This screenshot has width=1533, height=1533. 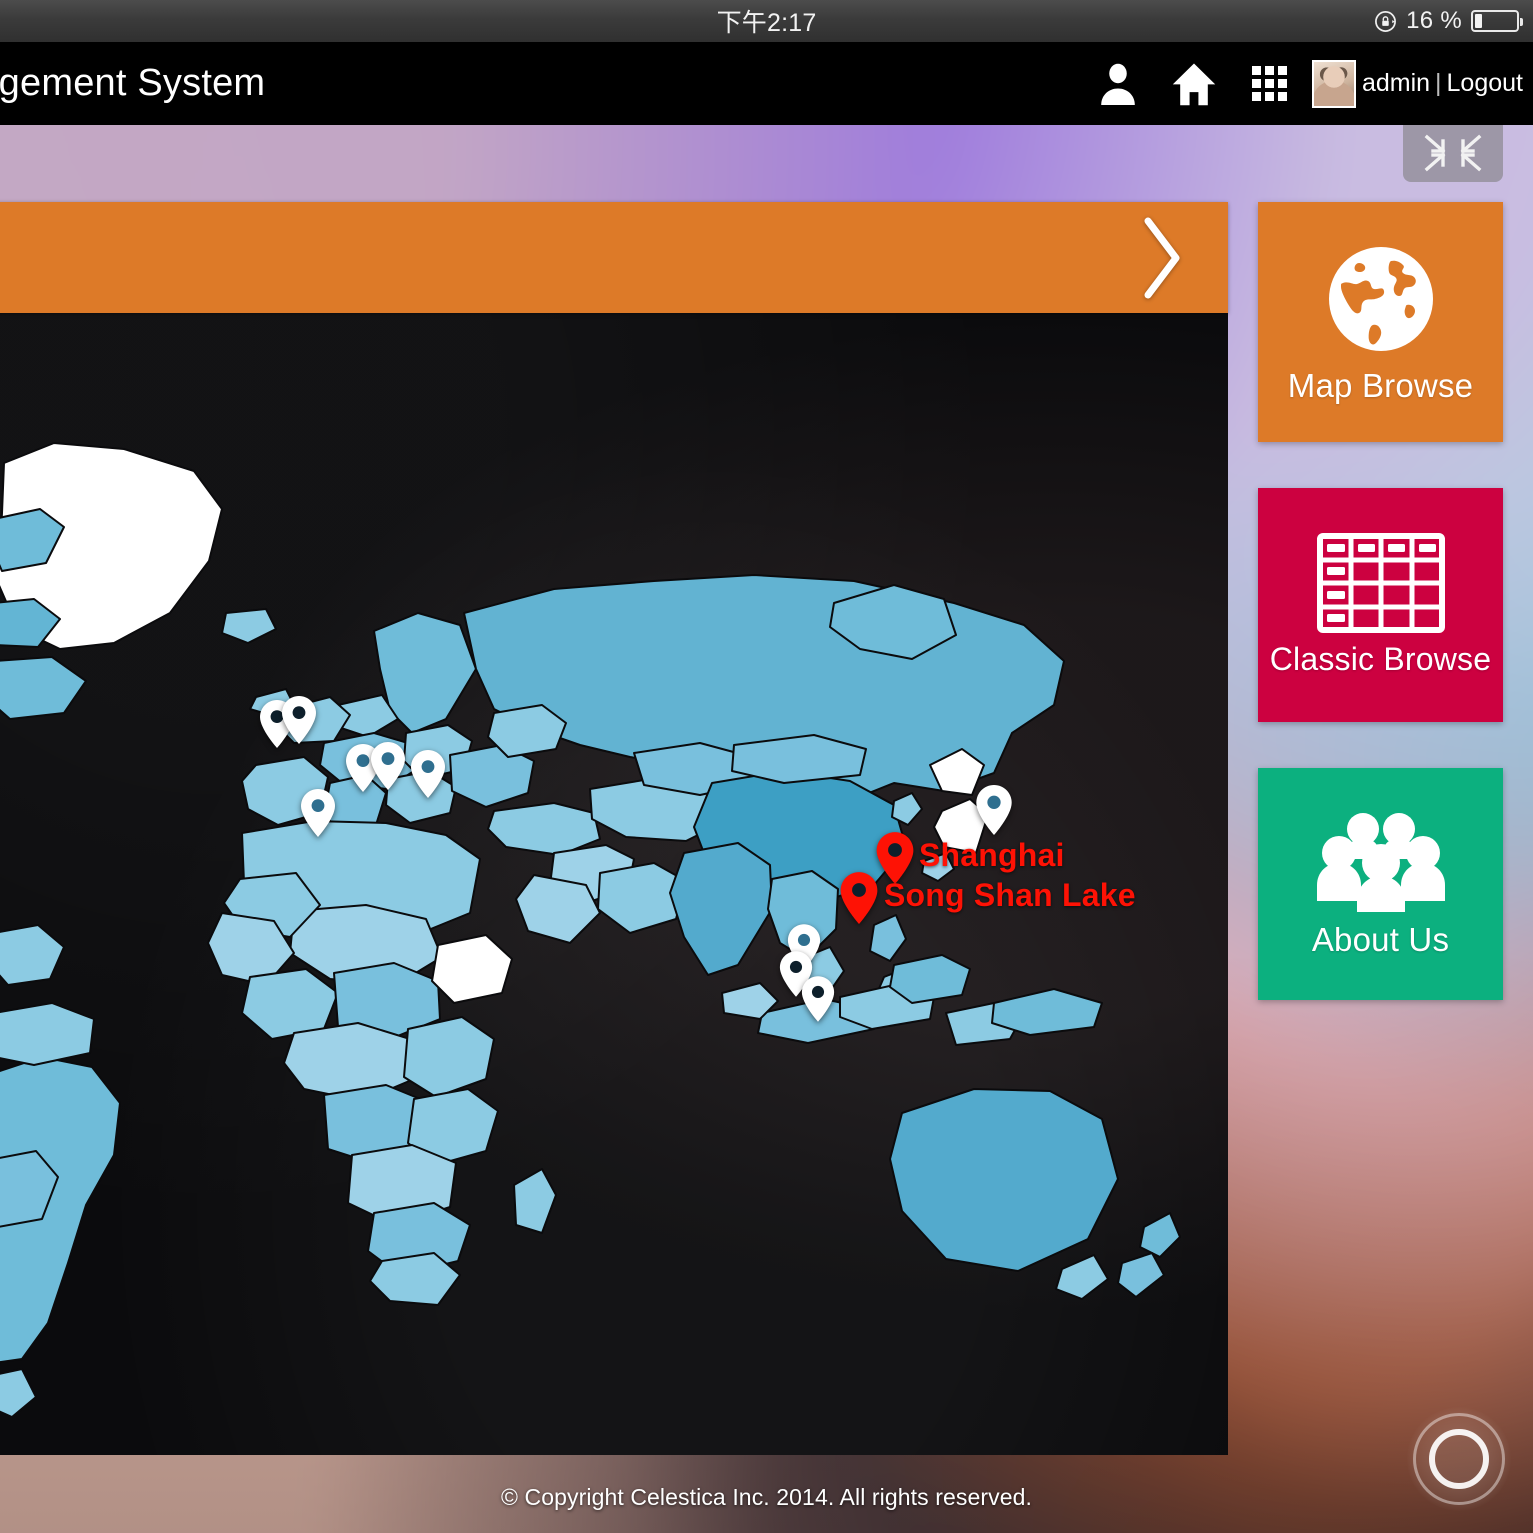 What do you see at coordinates (1434, 20) in the screenshot?
I see `battery-percent-label: 16 %` at bounding box center [1434, 20].